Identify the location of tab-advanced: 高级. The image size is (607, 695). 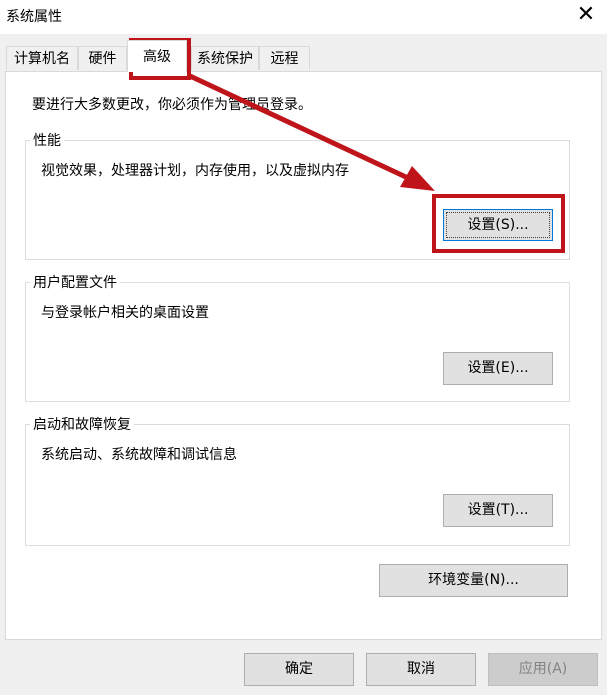
(157, 56).